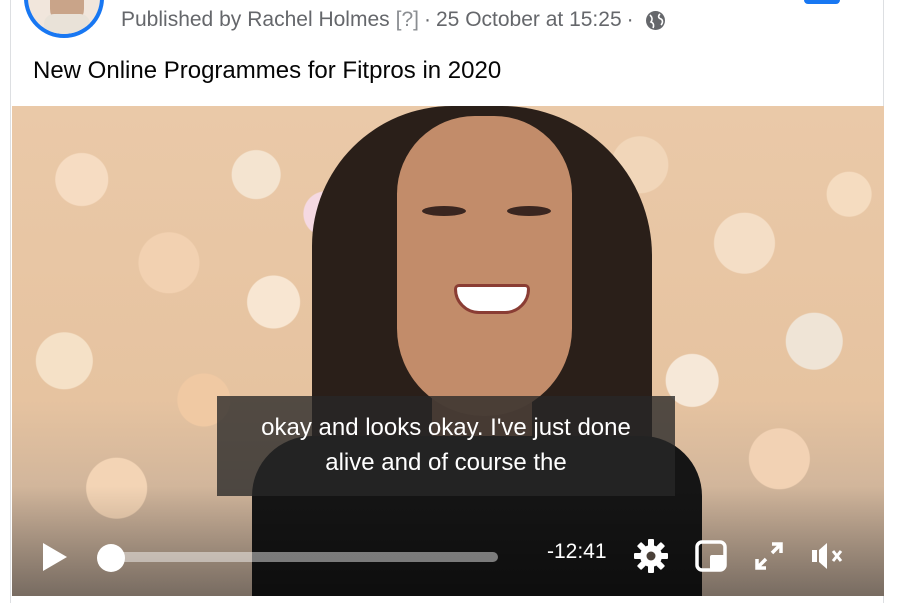  Describe the element at coordinates (651, 556) in the screenshot. I see `gear-icon` at that location.